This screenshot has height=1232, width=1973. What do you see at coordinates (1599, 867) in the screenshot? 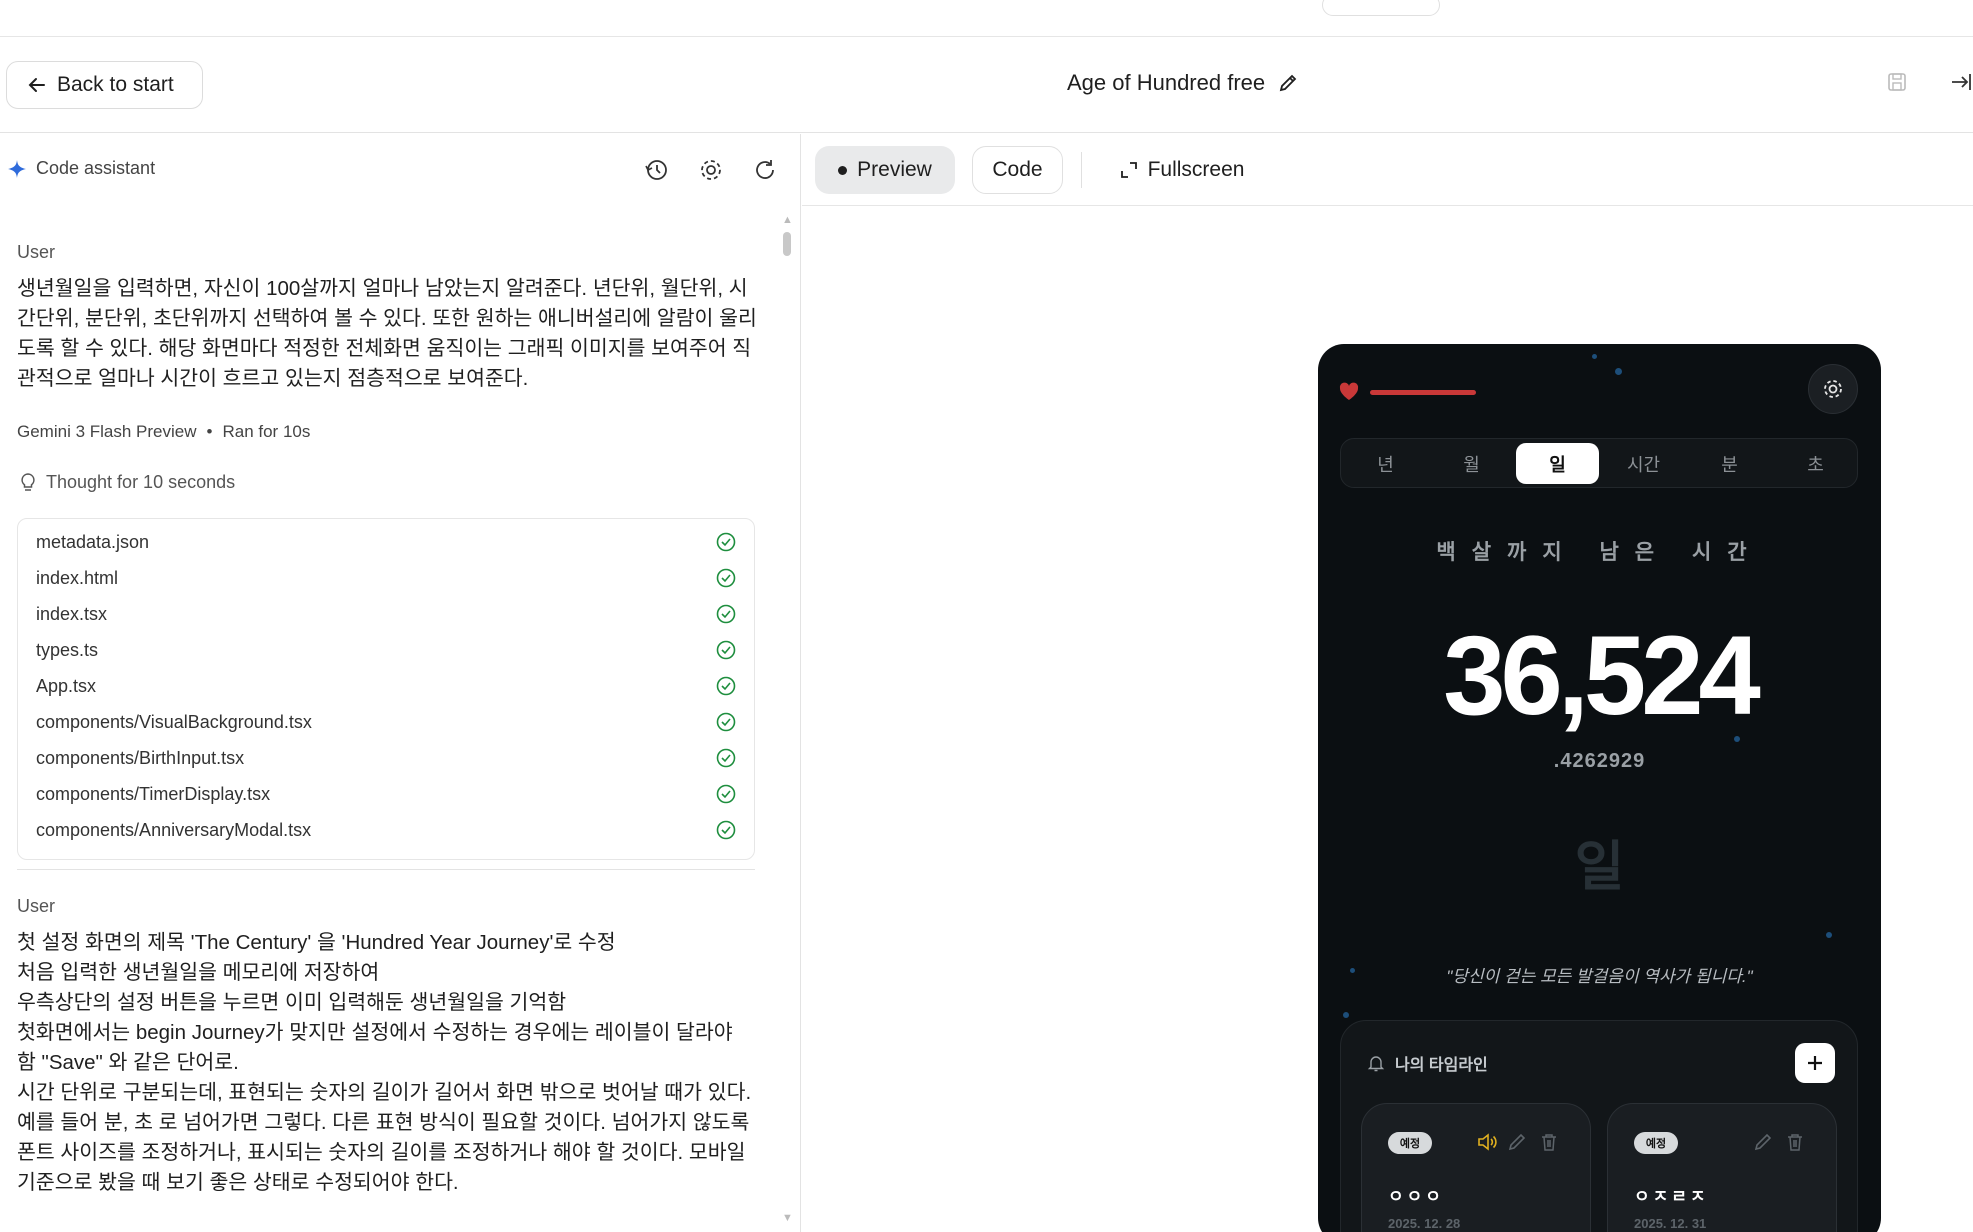
I see `unit-watermark: 일` at bounding box center [1599, 867].